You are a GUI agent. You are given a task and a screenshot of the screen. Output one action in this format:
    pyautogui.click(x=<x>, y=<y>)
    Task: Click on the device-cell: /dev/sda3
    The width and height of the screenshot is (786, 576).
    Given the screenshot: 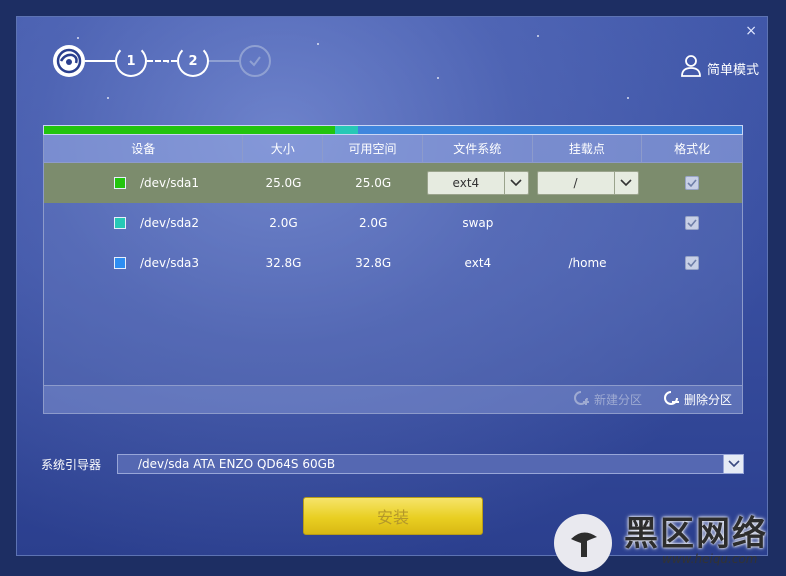 What is the action you would take?
    pyautogui.click(x=144, y=263)
    